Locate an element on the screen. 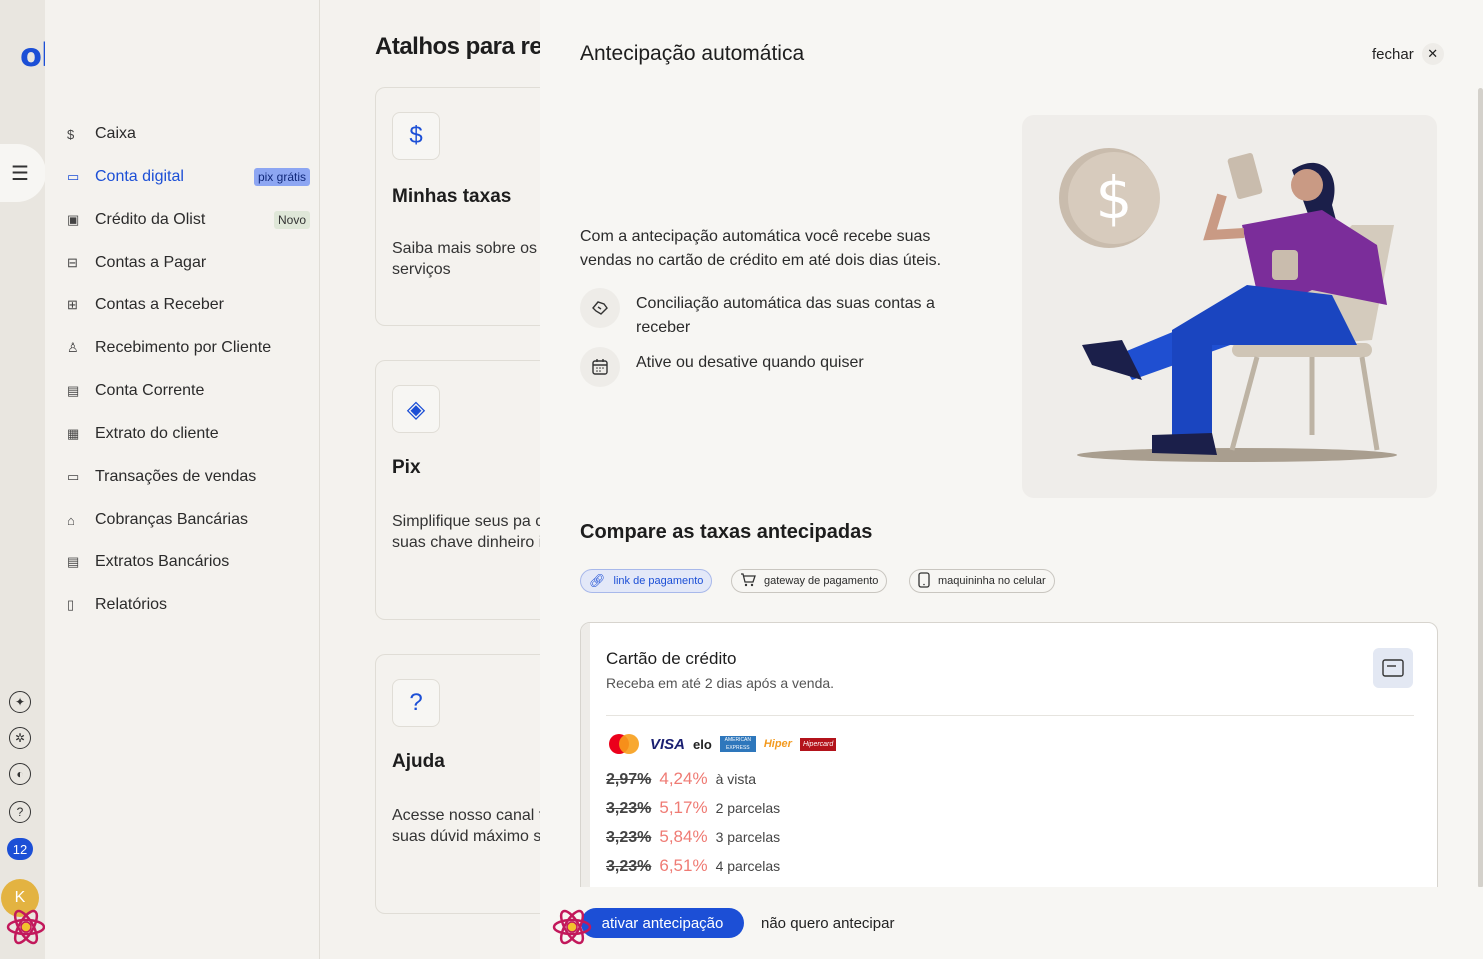  sidebar-item-credito: ▣ Crédito da Olist Novo is located at coordinates (189, 220).